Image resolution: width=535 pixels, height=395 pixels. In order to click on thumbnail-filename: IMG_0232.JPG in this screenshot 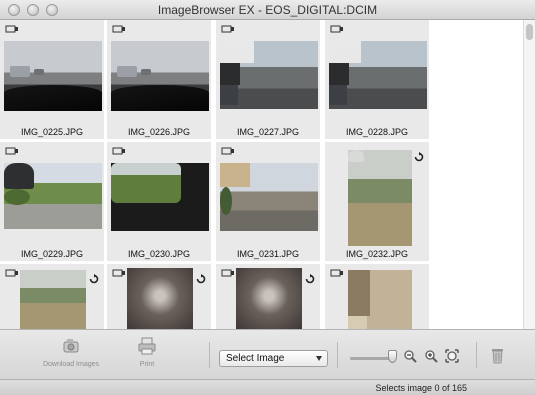, I will do `click(377, 254)`.